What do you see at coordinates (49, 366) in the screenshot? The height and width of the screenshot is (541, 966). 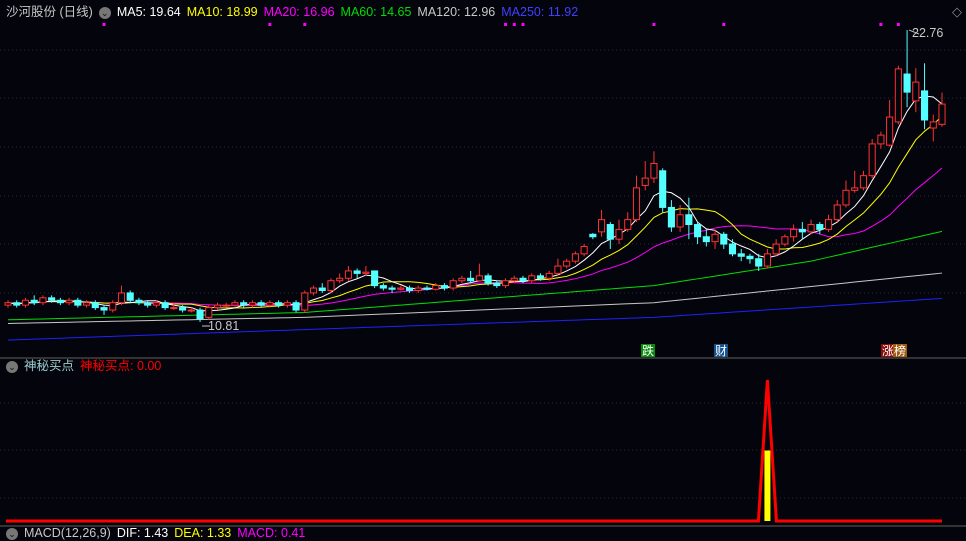 I see `indicator-name: 神秘买点` at bounding box center [49, 366].